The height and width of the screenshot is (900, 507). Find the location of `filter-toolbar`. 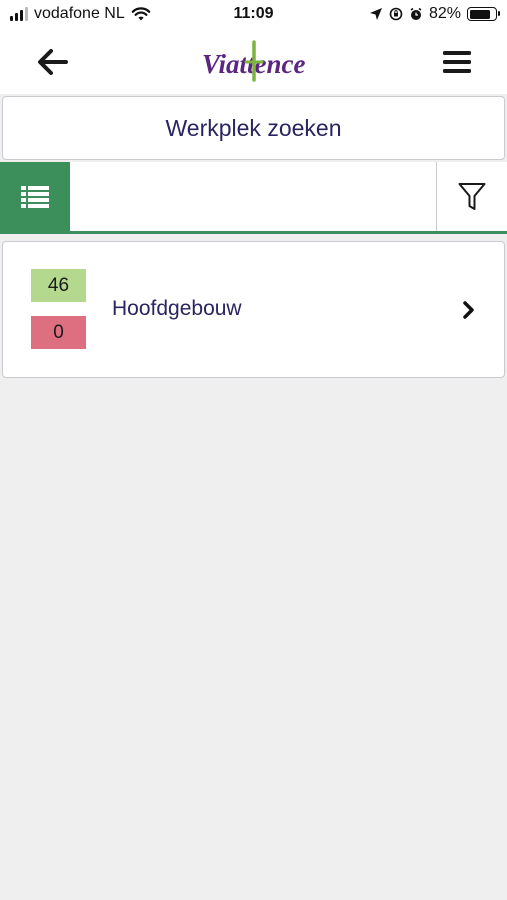

filter-toolbar is located at coordinates (253, 198).